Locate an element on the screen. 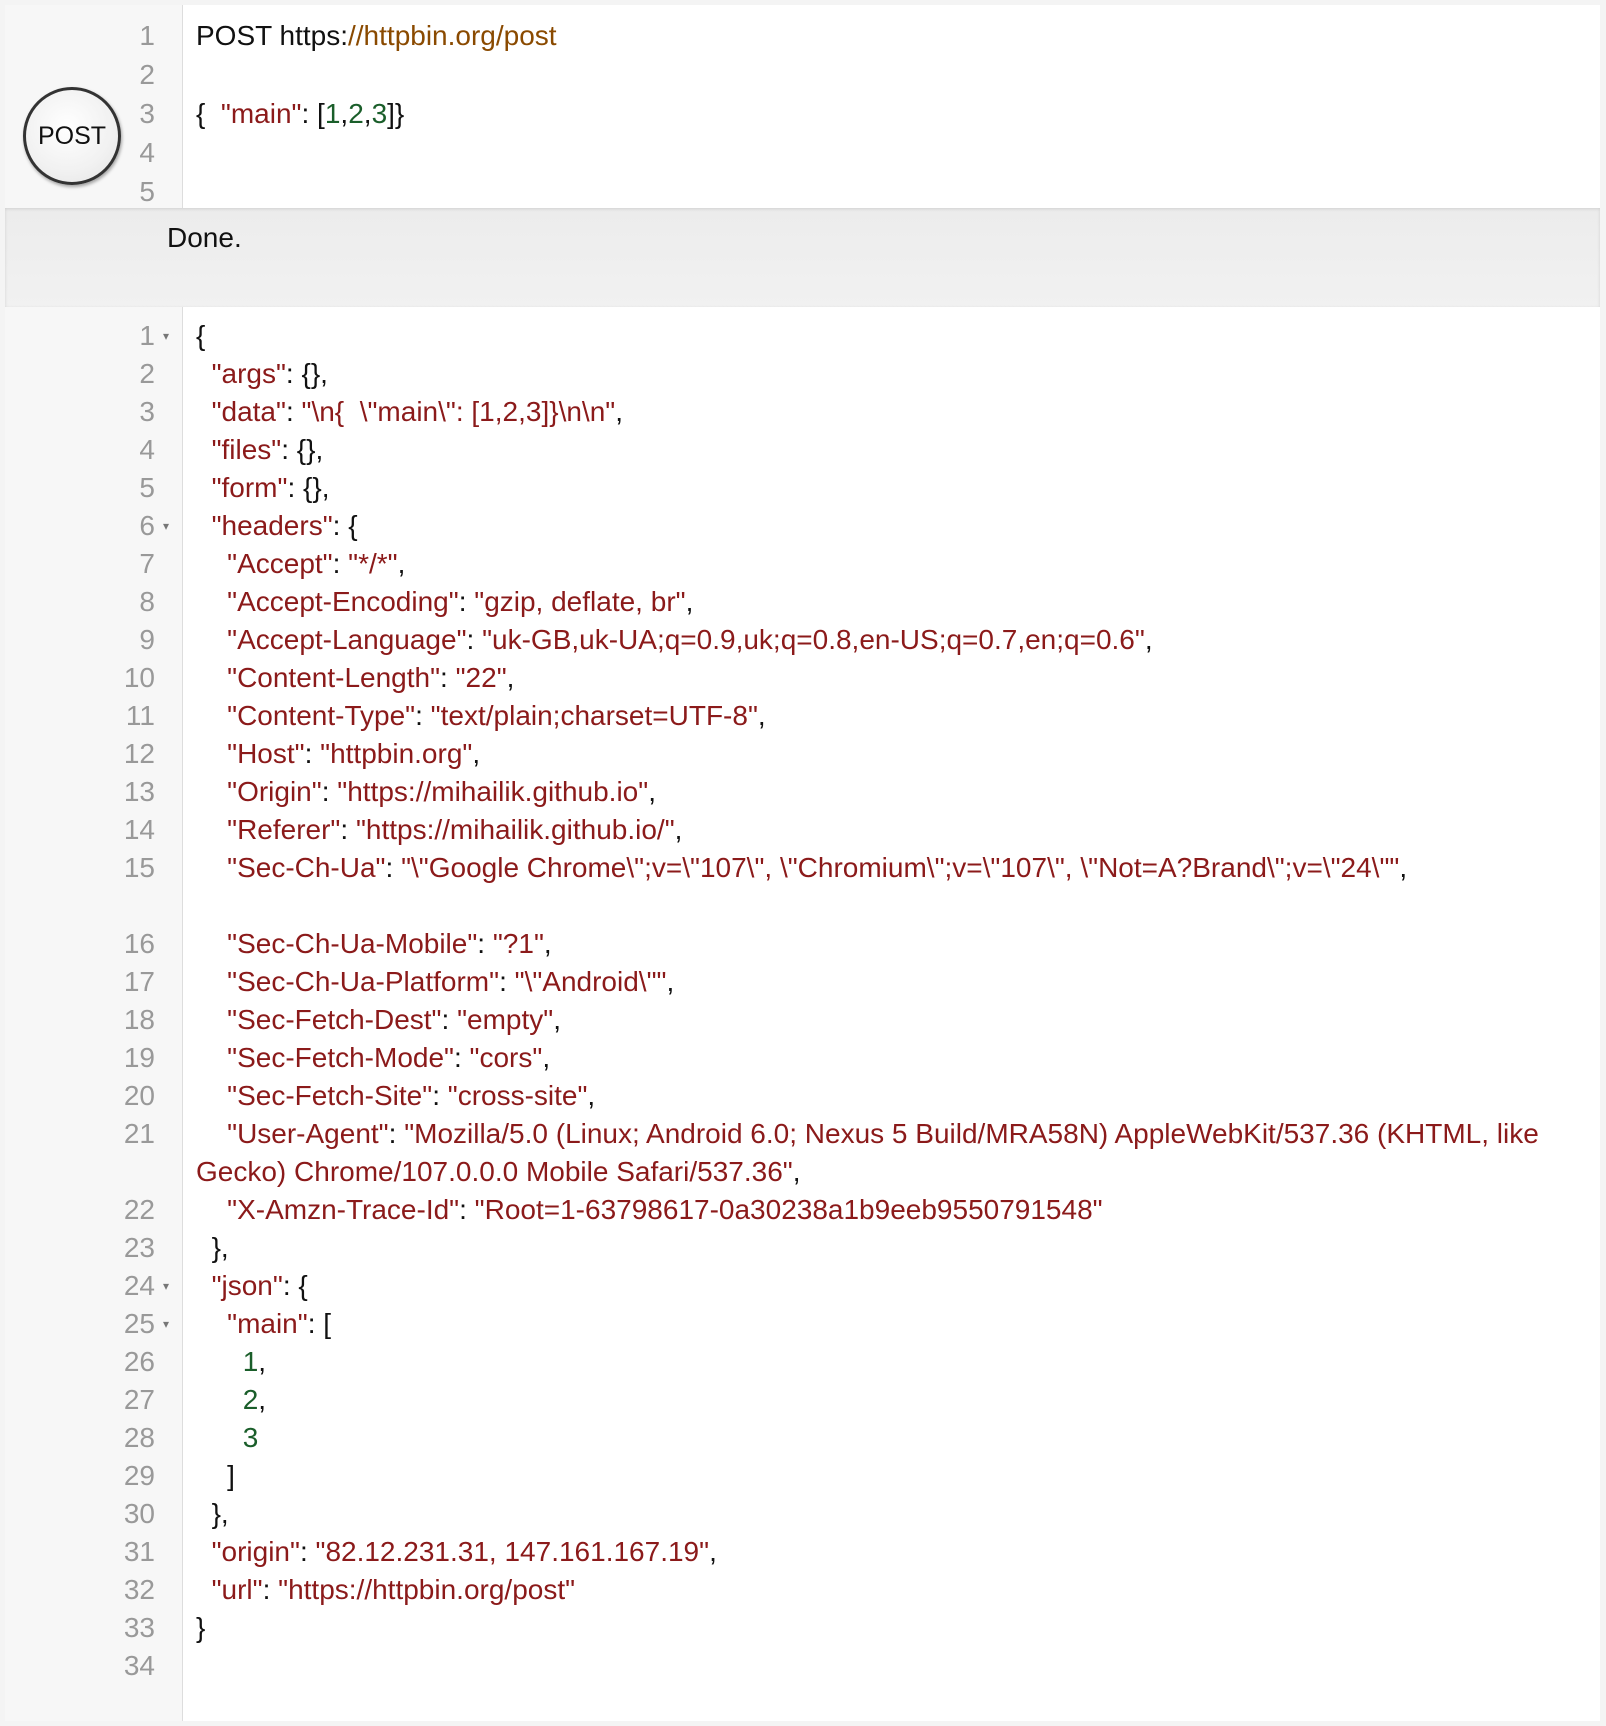  line-number: 34 is located at coordinates (139, 1665).